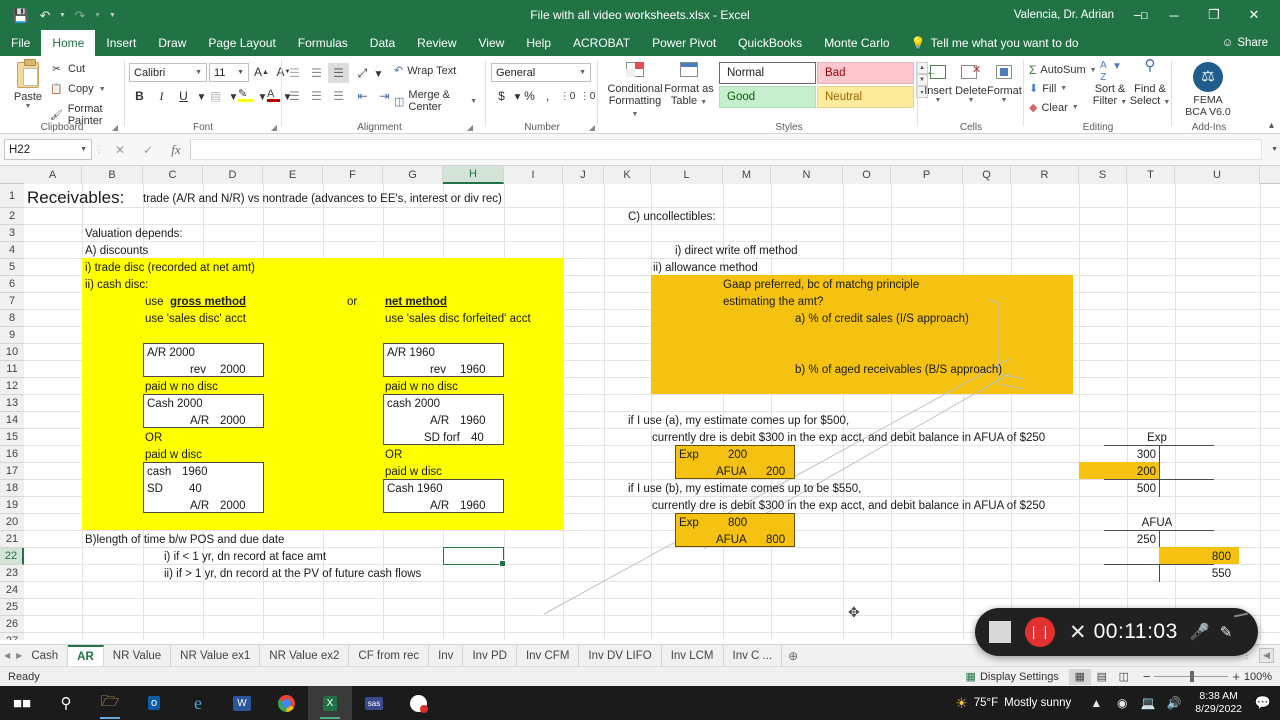  What do you see at coordinates (1102, 677) in the screenshot?
I see `page-layout-view-icon: ▤` at bounding box center [1102, 677].